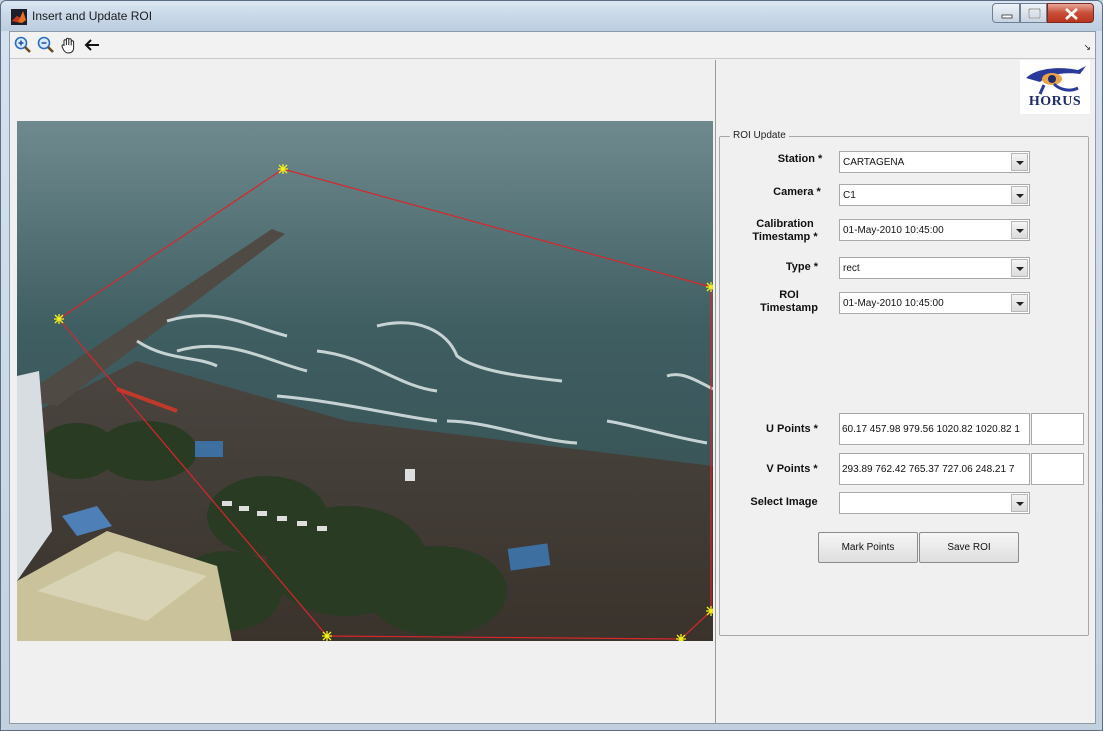  I want to click on u-points-label: U Points *, so click(792, 429).